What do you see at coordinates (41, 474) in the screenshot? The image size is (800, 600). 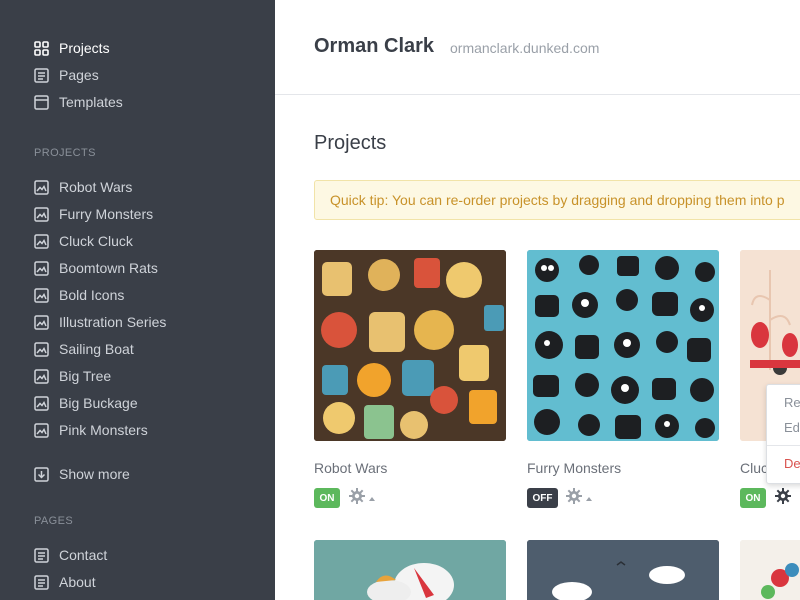 I see `download-icon` at bounding box center [41, 474].